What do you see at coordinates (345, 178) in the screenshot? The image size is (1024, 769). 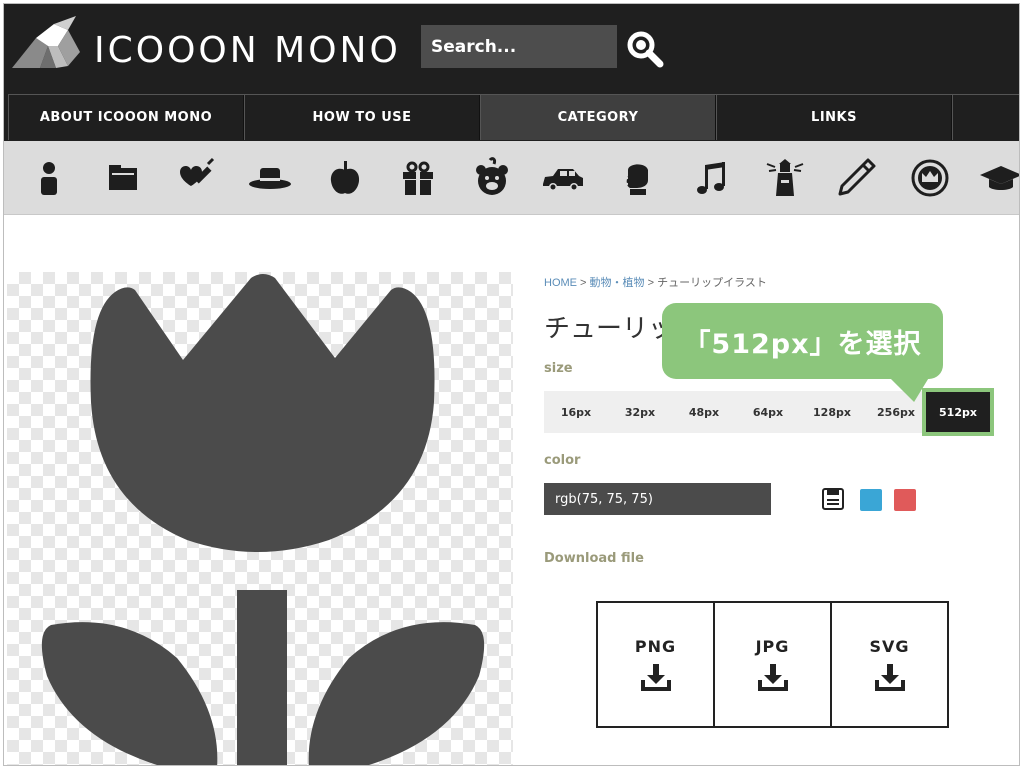 I see `apple-icon` at bounding box center [345, 178].